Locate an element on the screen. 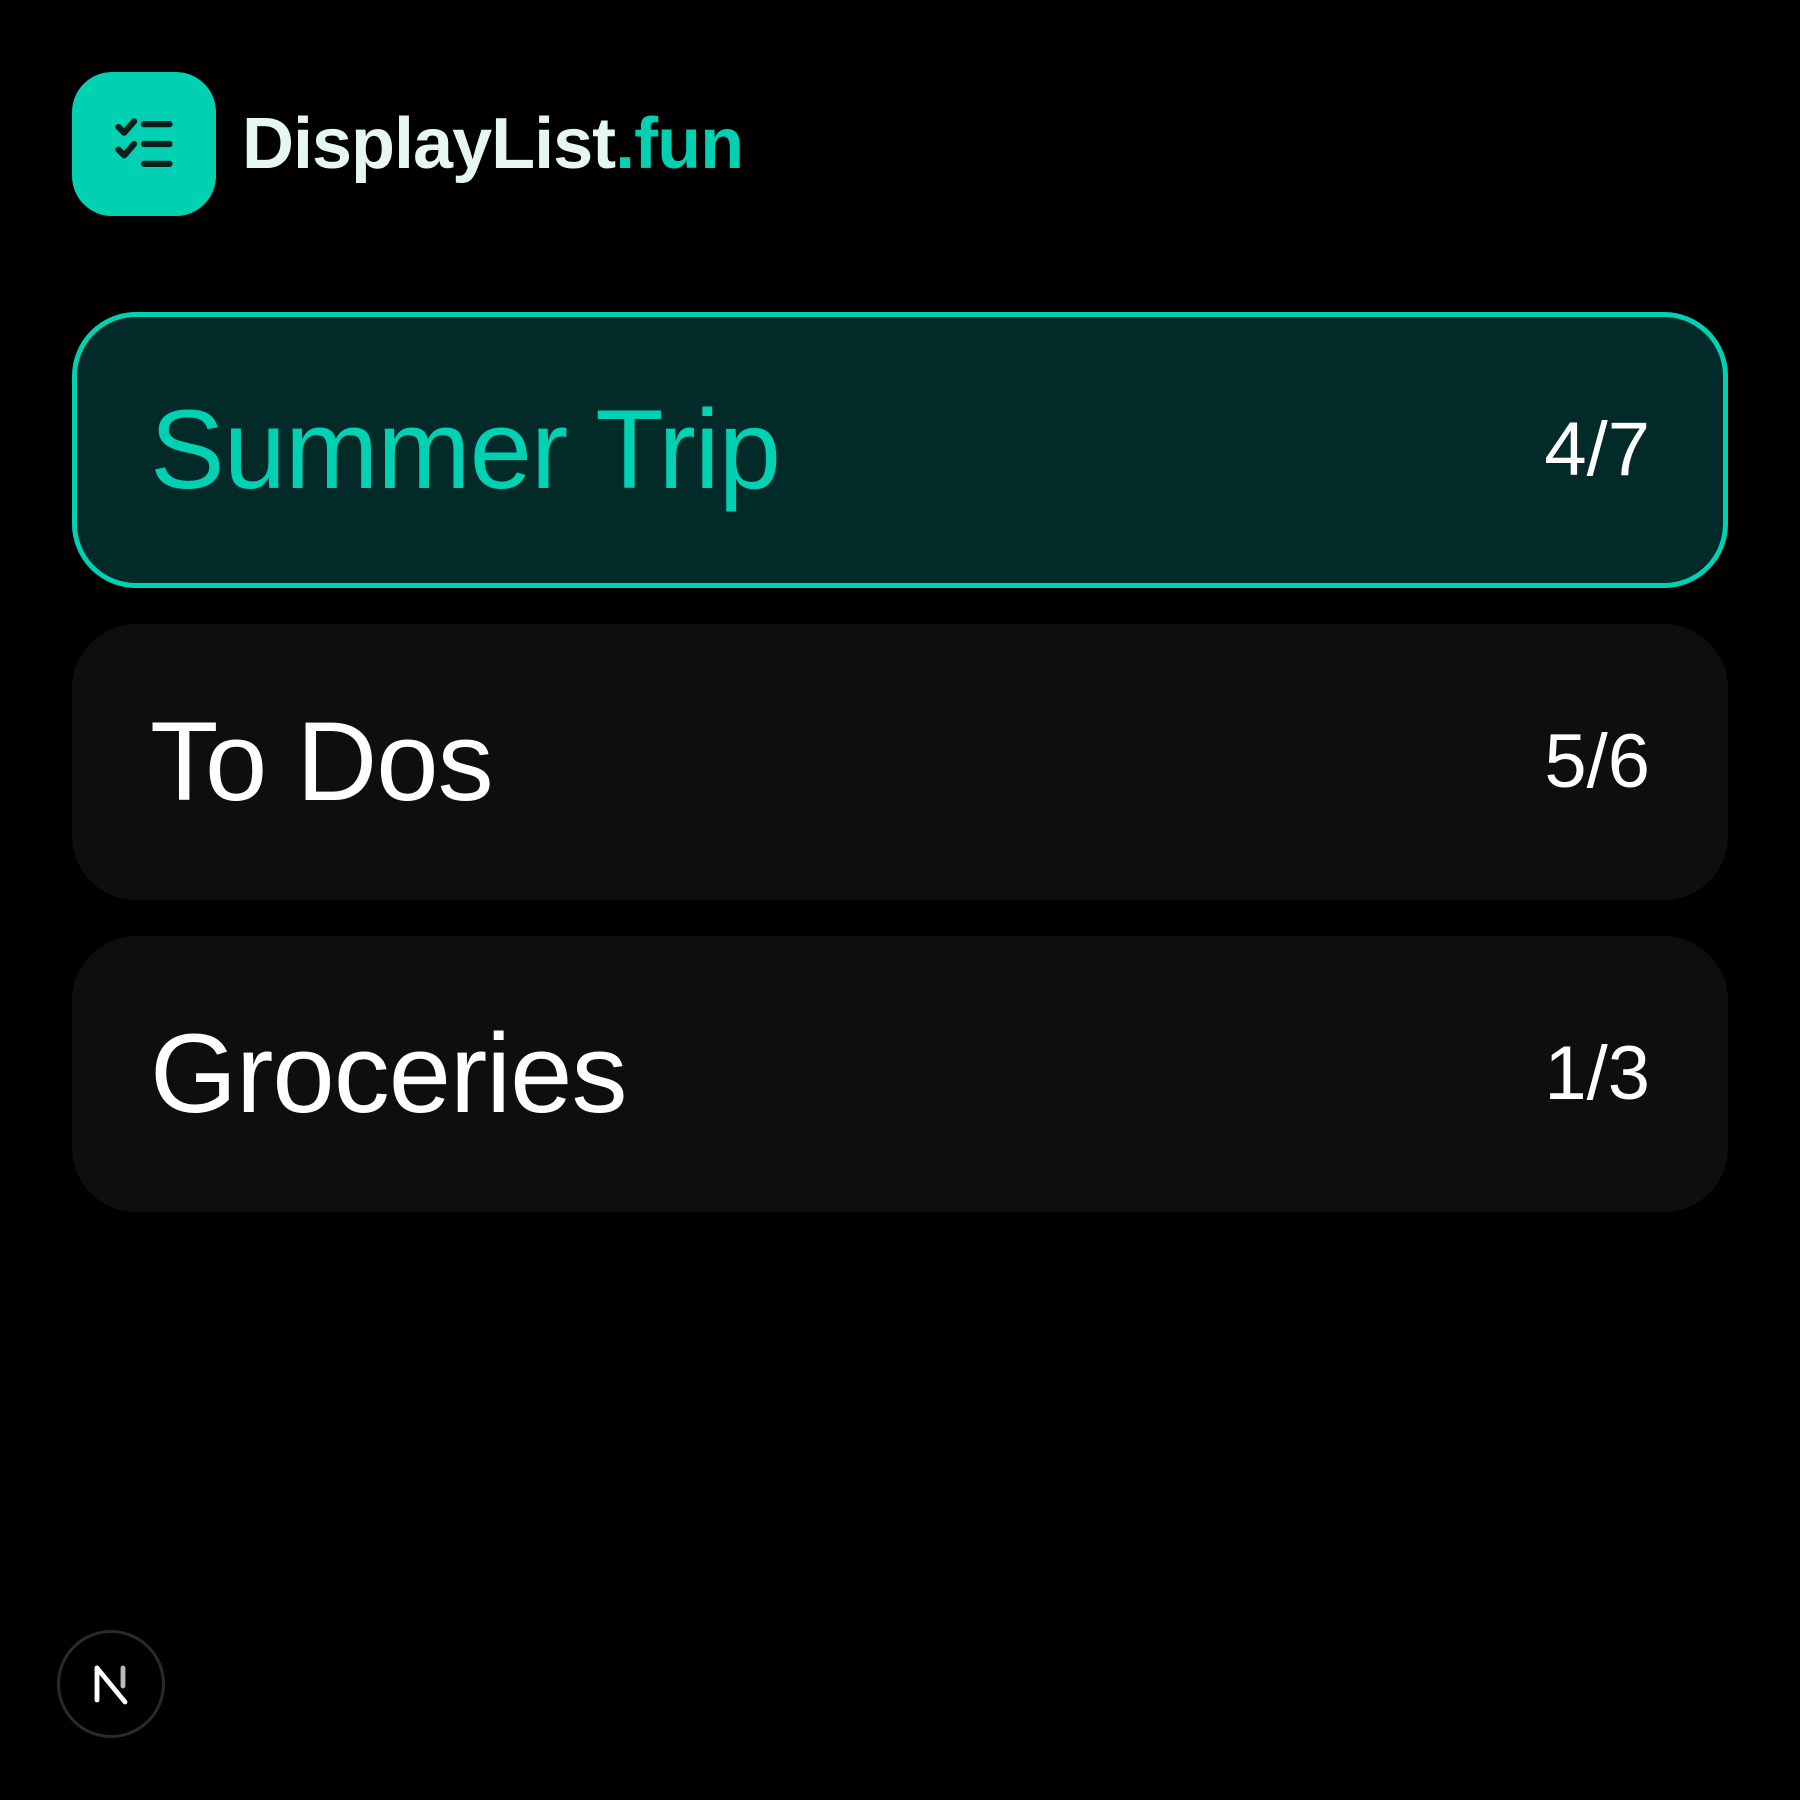 This screenshot has width=1800, height=1800. brand-name: DisplayList.fun is located at coordinates (493, 144).